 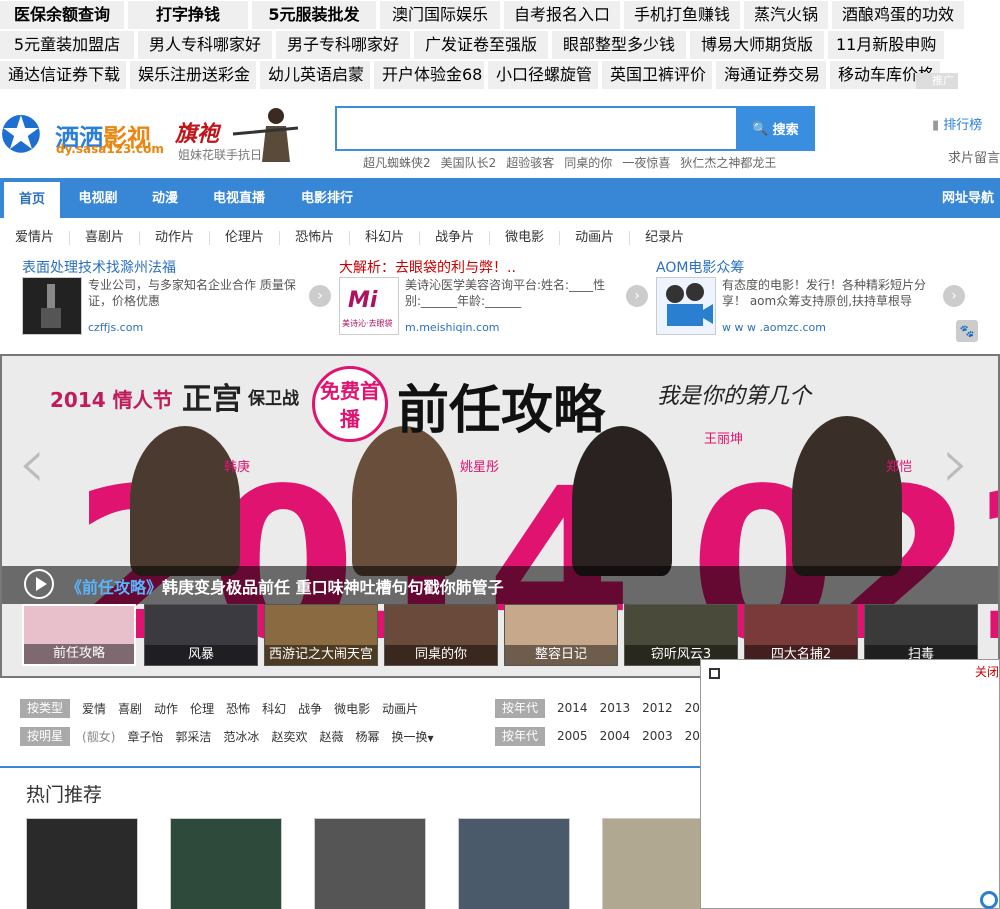 What do you see at coordinates (397, 162) in the screenshot?
I see `hotword-link: 超凡蜘蛛侠2` at bounding box center [397, 162].